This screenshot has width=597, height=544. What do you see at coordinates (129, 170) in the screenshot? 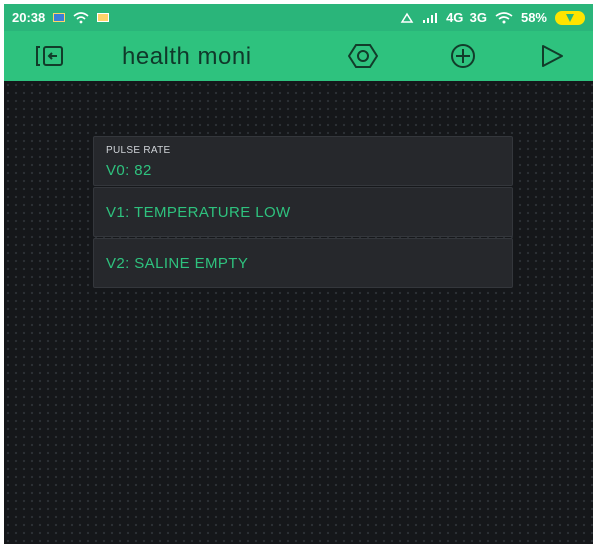
I see `widget-value: V0: 82` at bounding box center [129, 170].